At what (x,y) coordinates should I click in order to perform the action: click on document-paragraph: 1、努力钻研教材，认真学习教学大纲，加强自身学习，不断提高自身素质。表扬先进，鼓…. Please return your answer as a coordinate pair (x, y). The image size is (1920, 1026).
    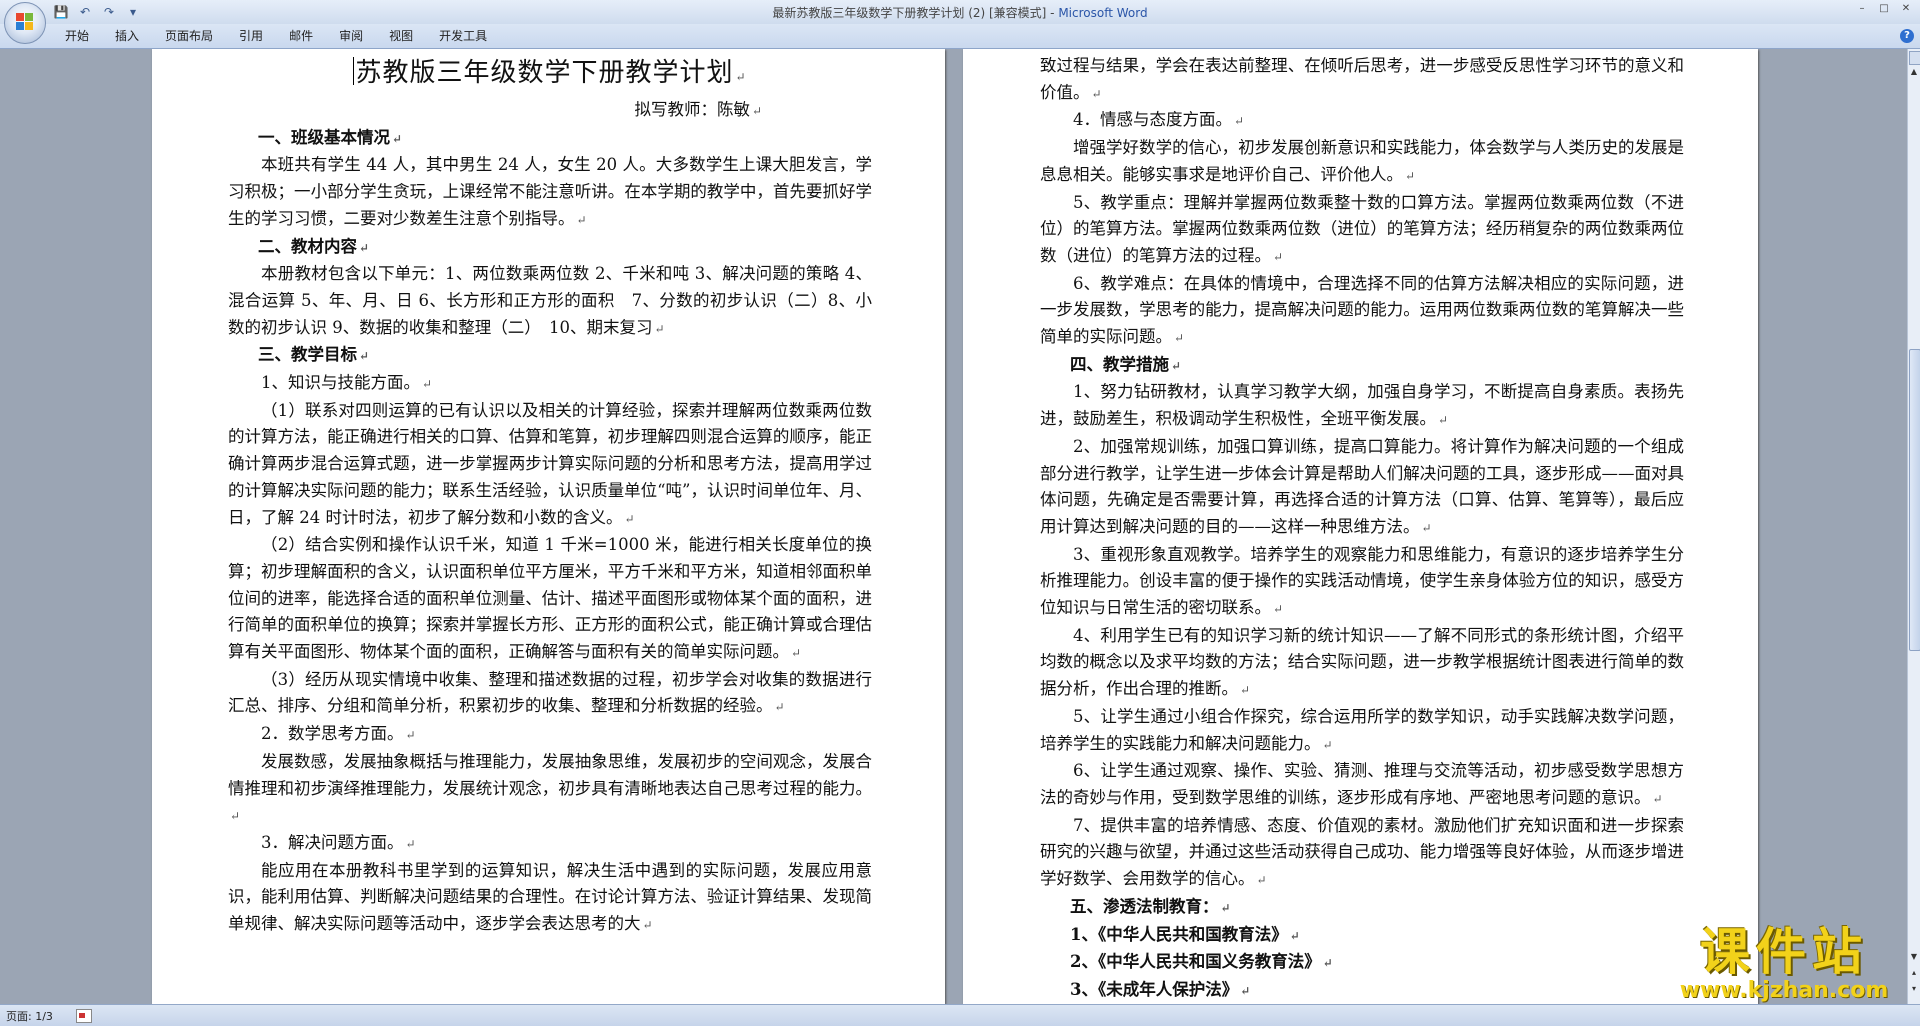
    Looking at the image, I should click on (1362, 406).